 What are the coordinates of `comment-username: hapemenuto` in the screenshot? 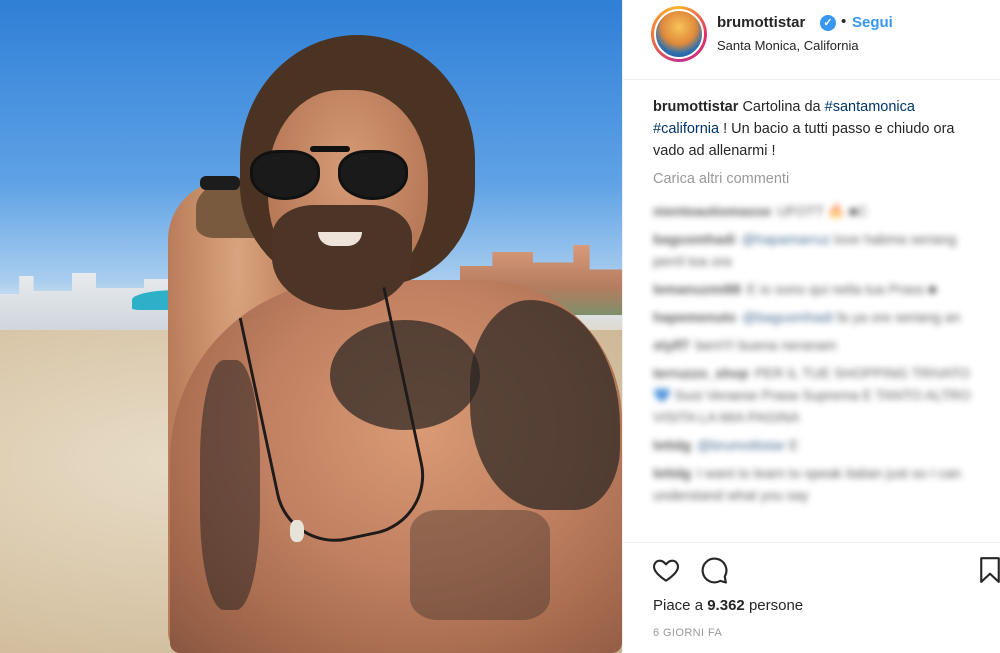 It's located at (694, 317).